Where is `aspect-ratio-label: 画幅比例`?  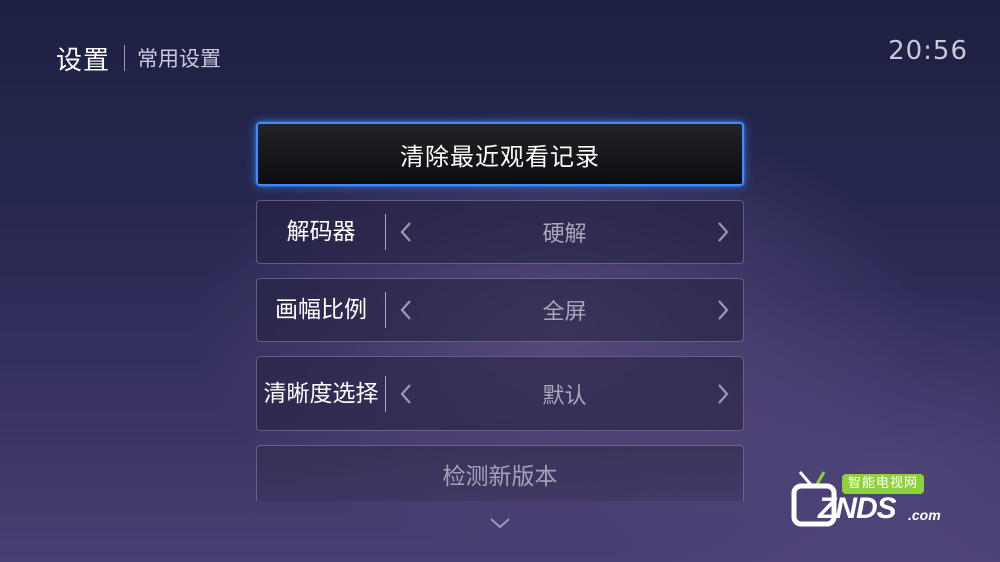
aspect-ratio-label: 画幅比例 is located at coordinates (321, 310).